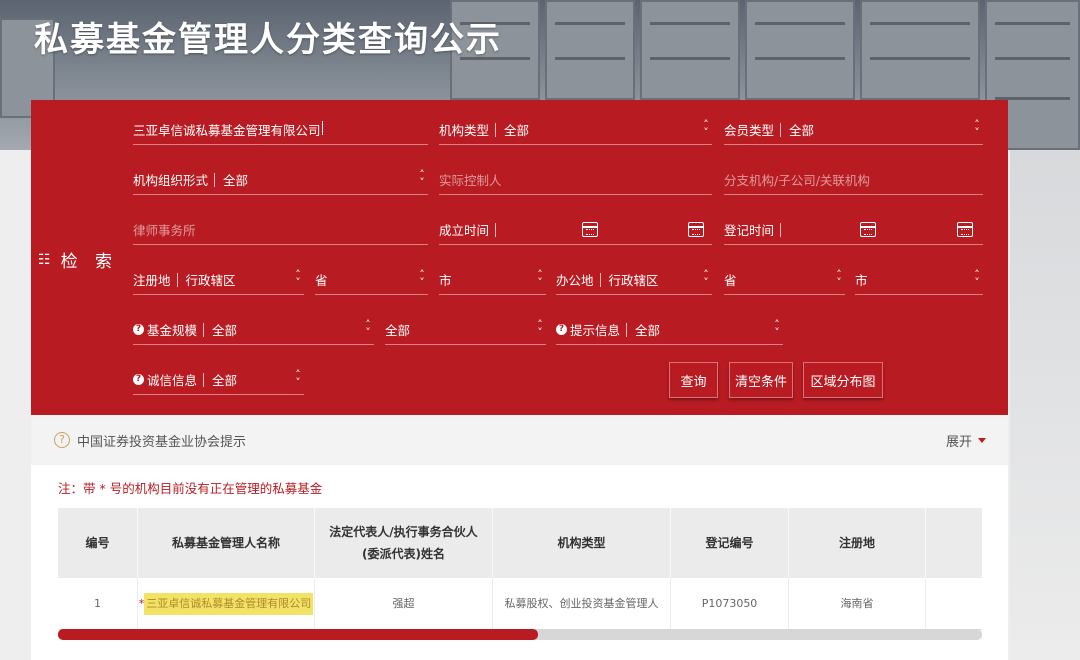 The height and width of the screenshot is (660, 1080). I want to click on hint-info-select: ? 提示信息 全部 ˄ ˅, so click(669, 330).